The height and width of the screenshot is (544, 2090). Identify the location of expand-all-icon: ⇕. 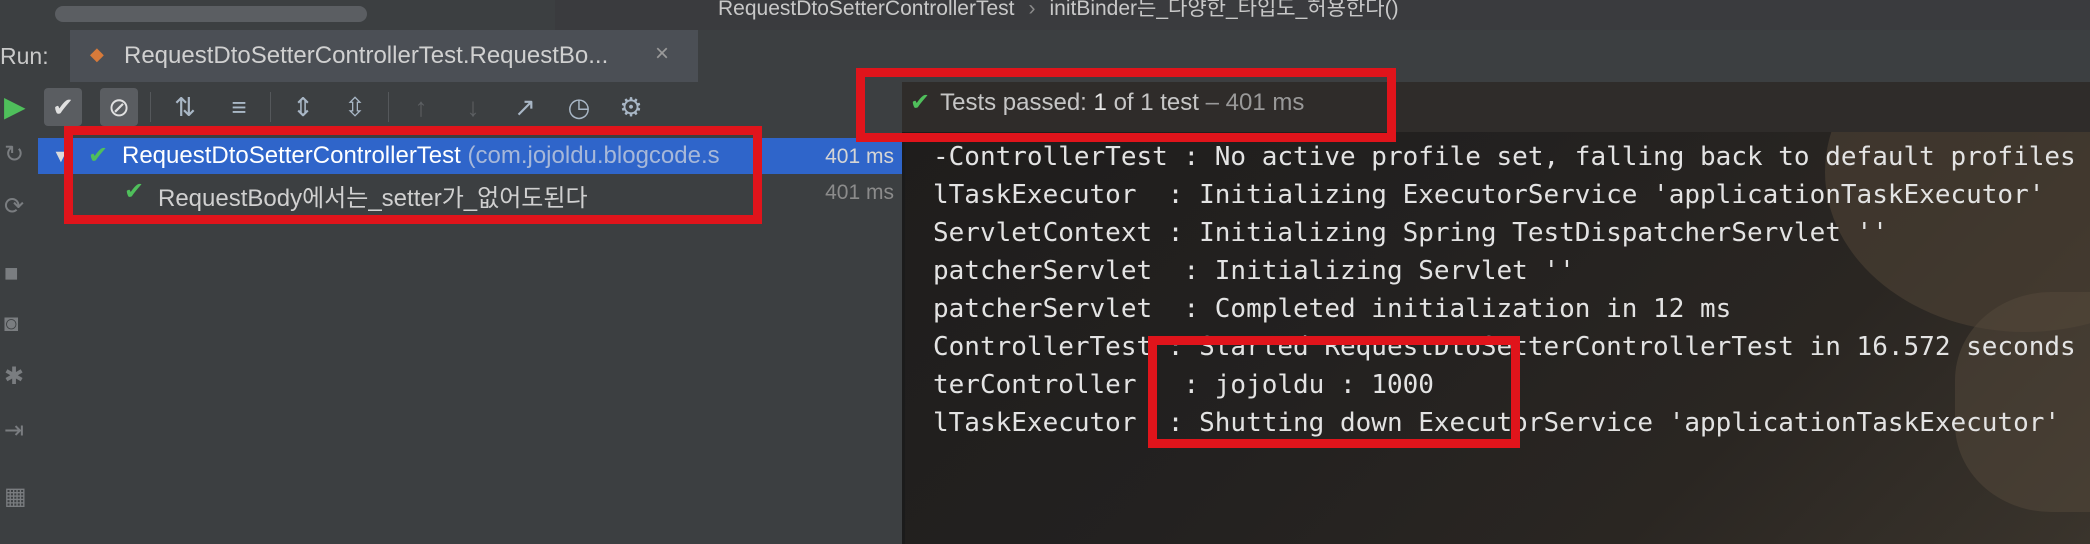
(303, 107).